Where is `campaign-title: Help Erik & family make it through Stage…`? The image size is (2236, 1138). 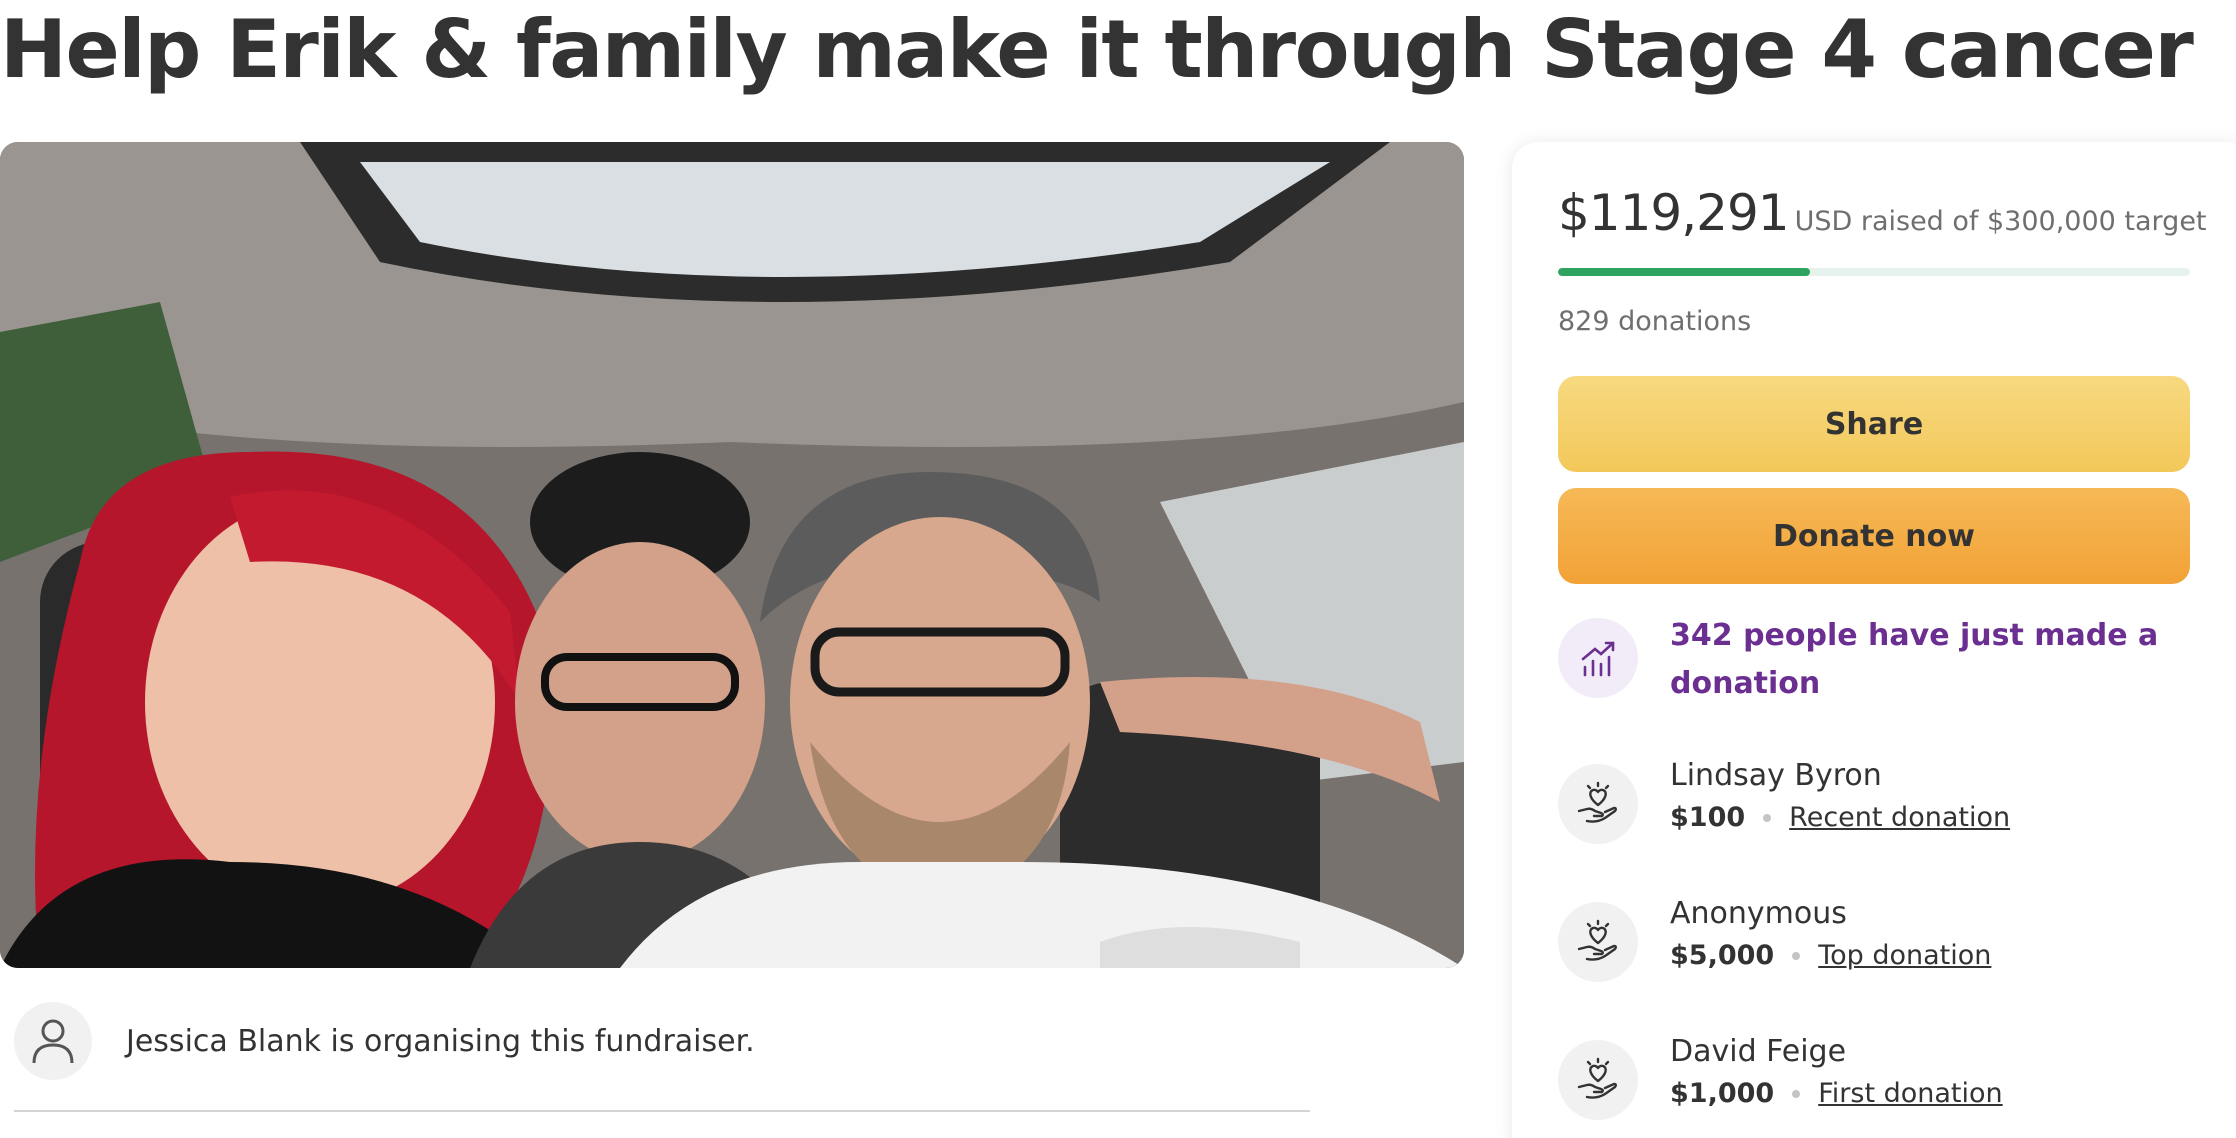
campaign-title: Help Erik & family make it through Stage… is located at coordinates (1097, 49).